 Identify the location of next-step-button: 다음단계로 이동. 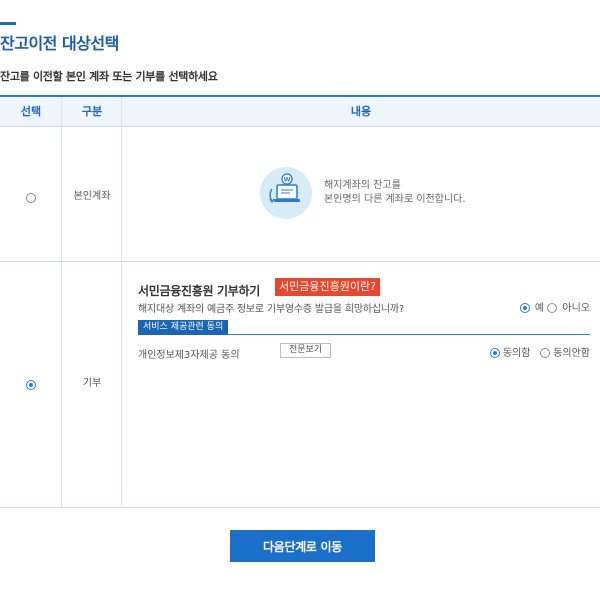
(302, 546).